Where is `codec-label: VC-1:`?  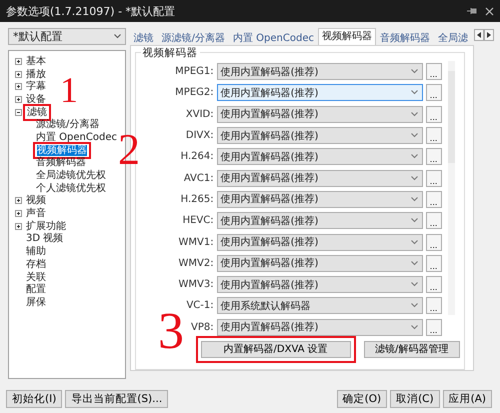 codec-label: VC-1: is located at coordinates (199, 306).